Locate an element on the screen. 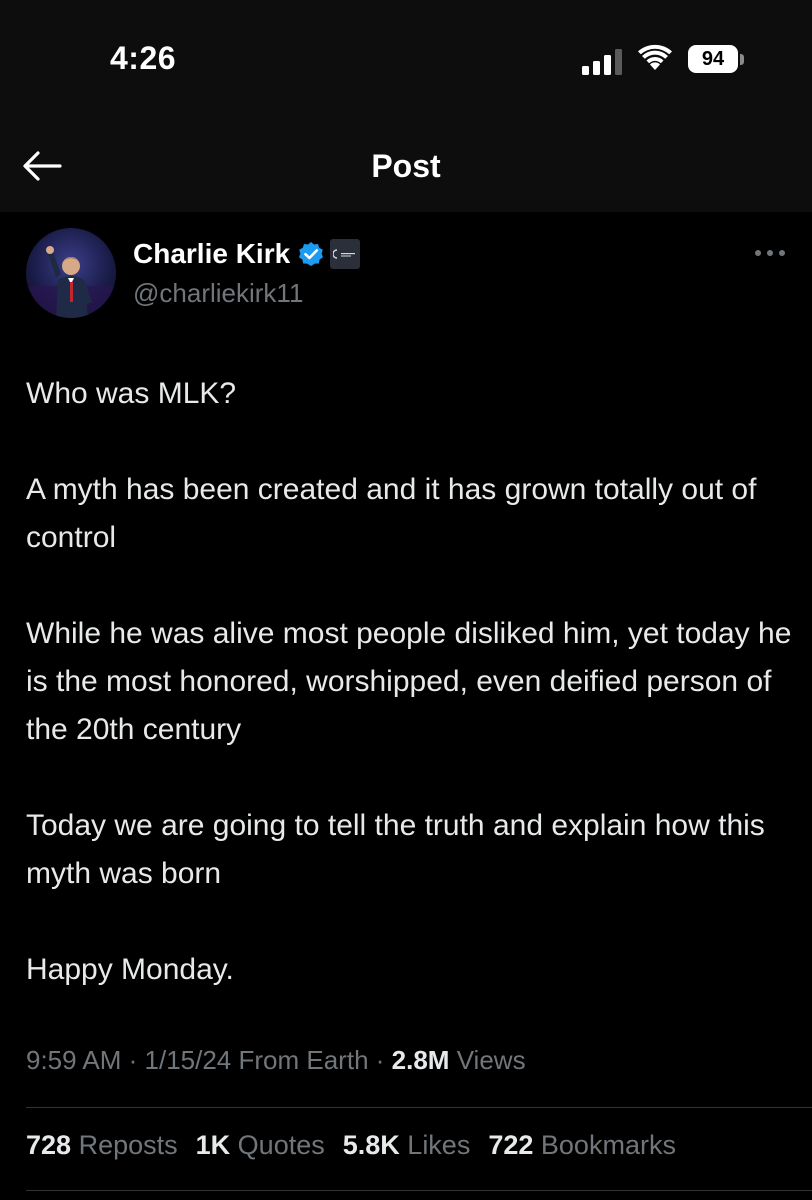 The image size is (812, 1200). reposts-stat: 728 Reposts is located at coordinates (102, 1145).